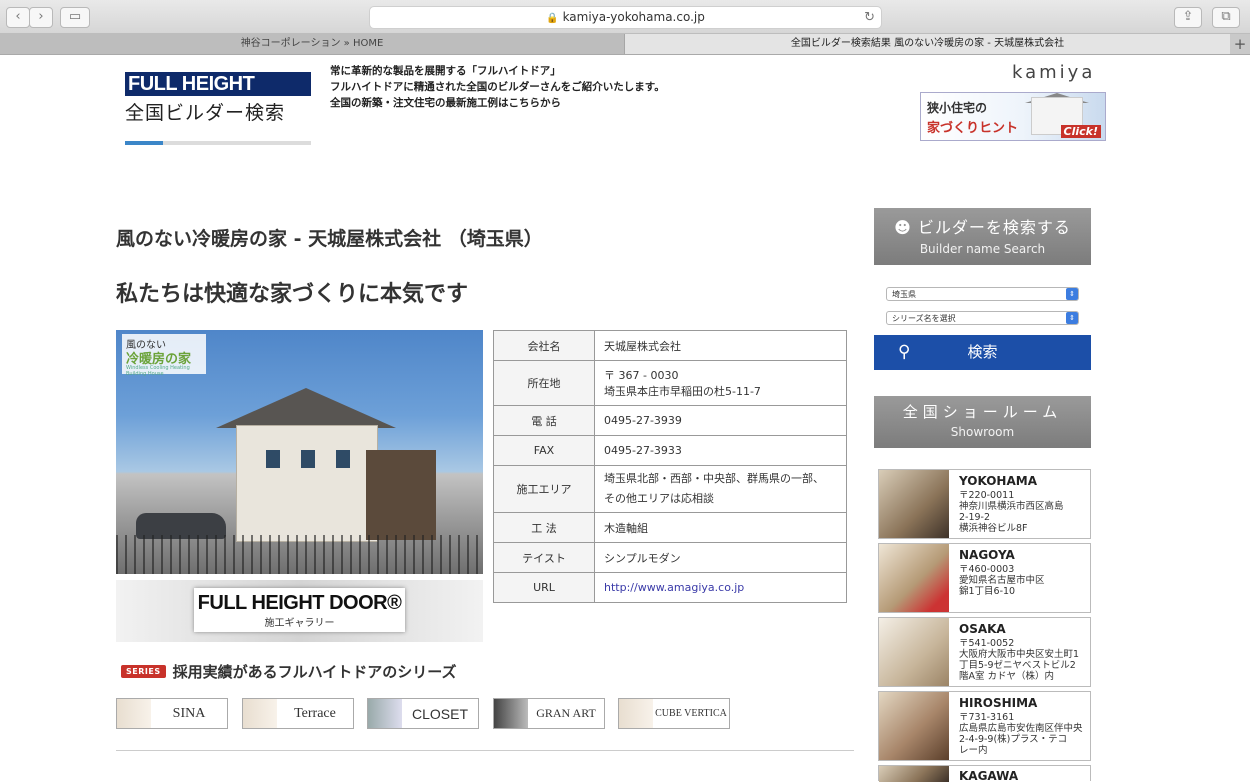  I want to click on chevron-right-icon: ›, so click(41, 16).